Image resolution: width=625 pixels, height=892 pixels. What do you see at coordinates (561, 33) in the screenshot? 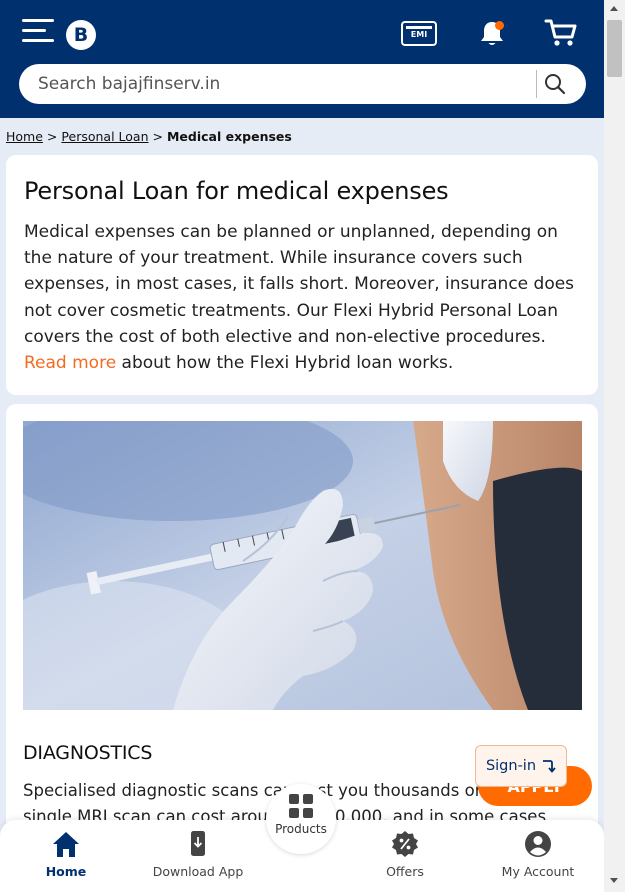
I see `cart-icon` at bounding box center [561, 33].